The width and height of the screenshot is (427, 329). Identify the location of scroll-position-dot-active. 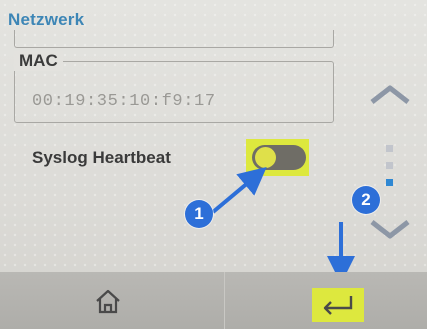
(389, 182).